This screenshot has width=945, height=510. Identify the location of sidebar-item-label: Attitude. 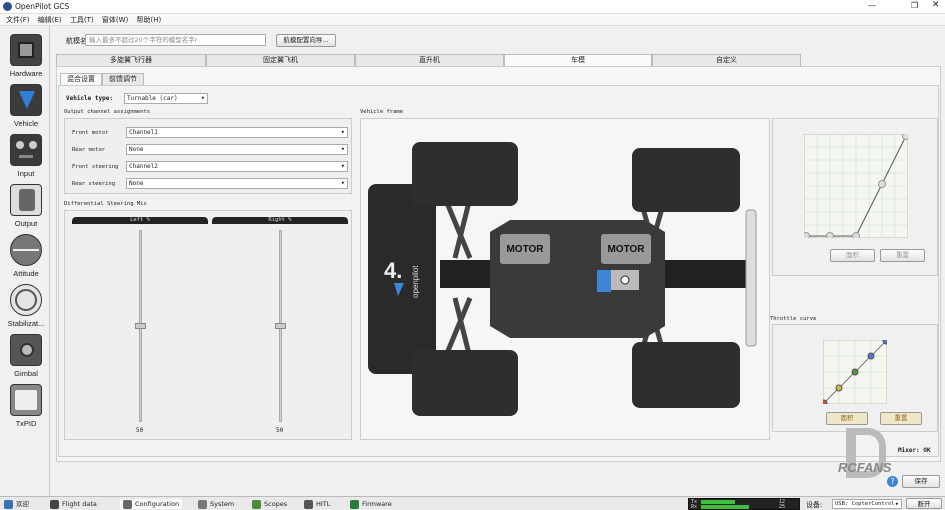
(26, 273).